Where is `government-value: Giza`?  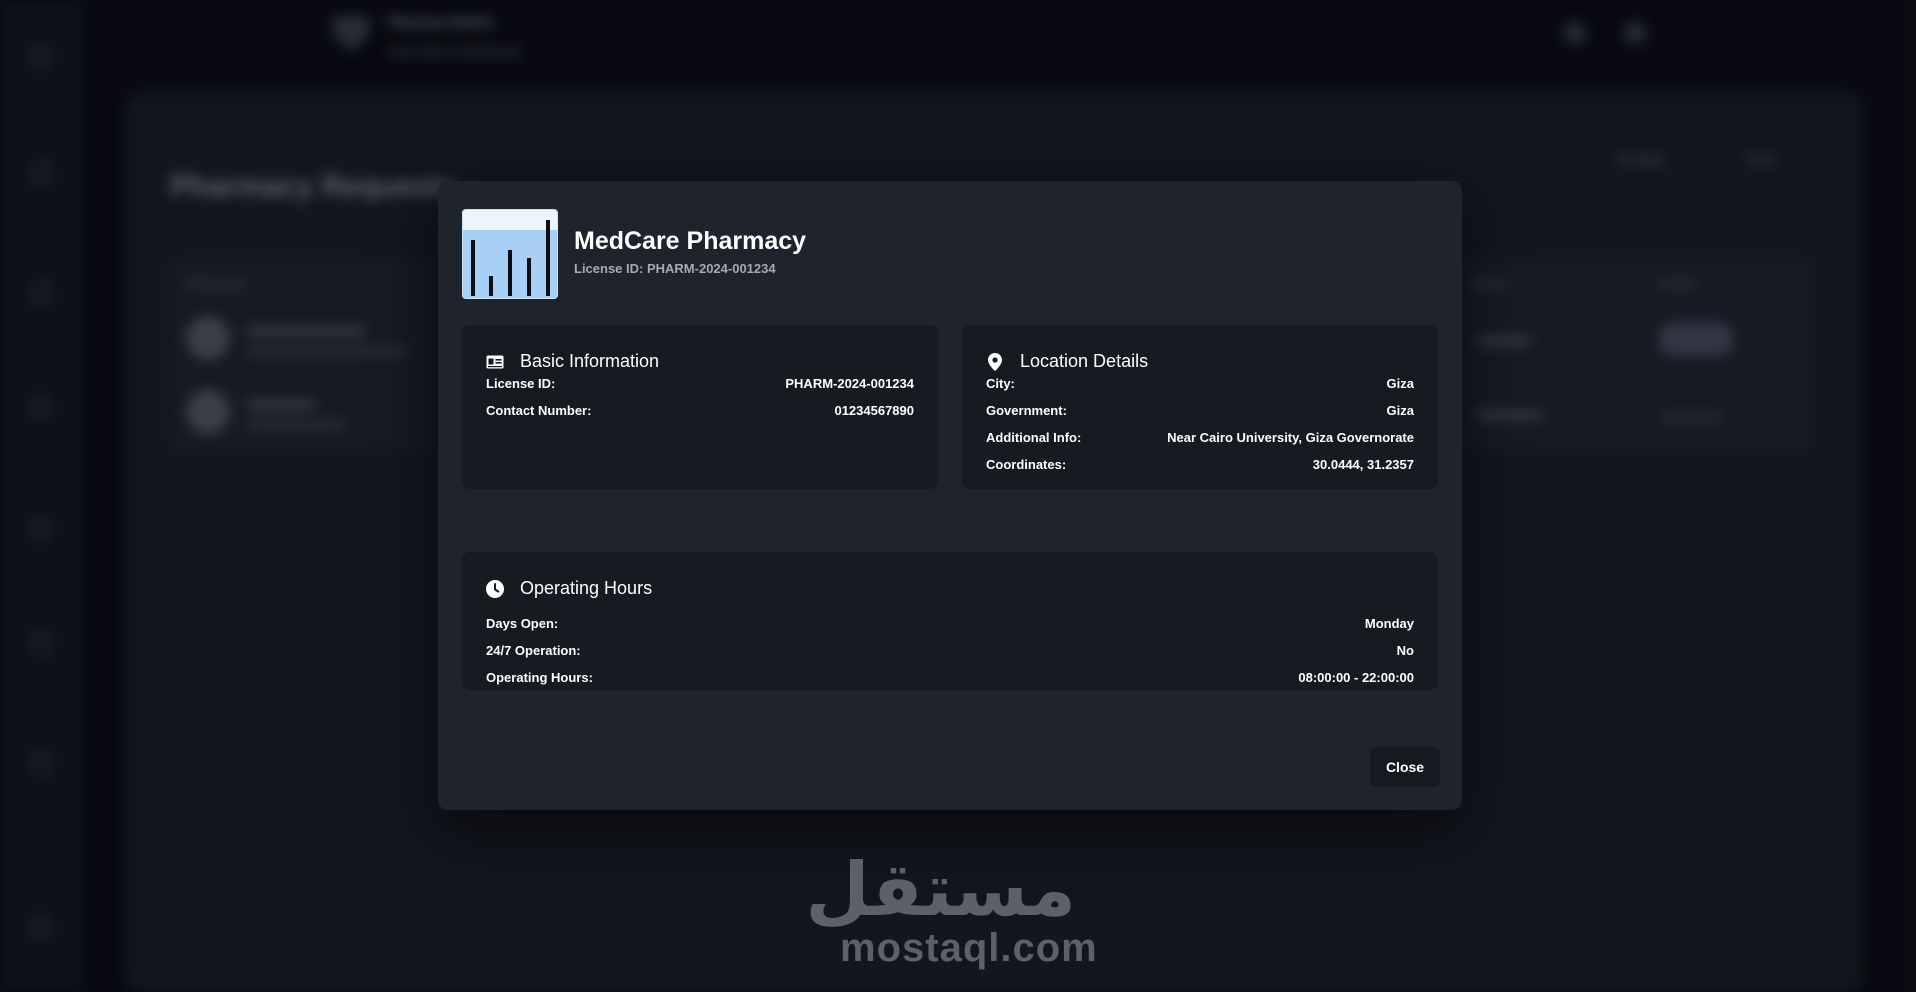 government-value: Giza is located at coordinates (1400, 410).